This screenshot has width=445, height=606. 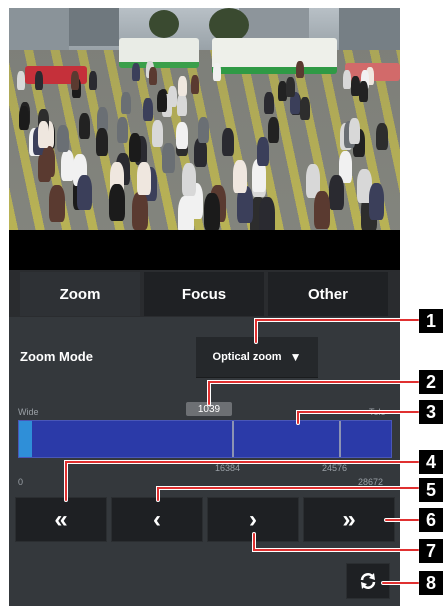 I want to click on callout-8: 8, so click(x=431, y=583).